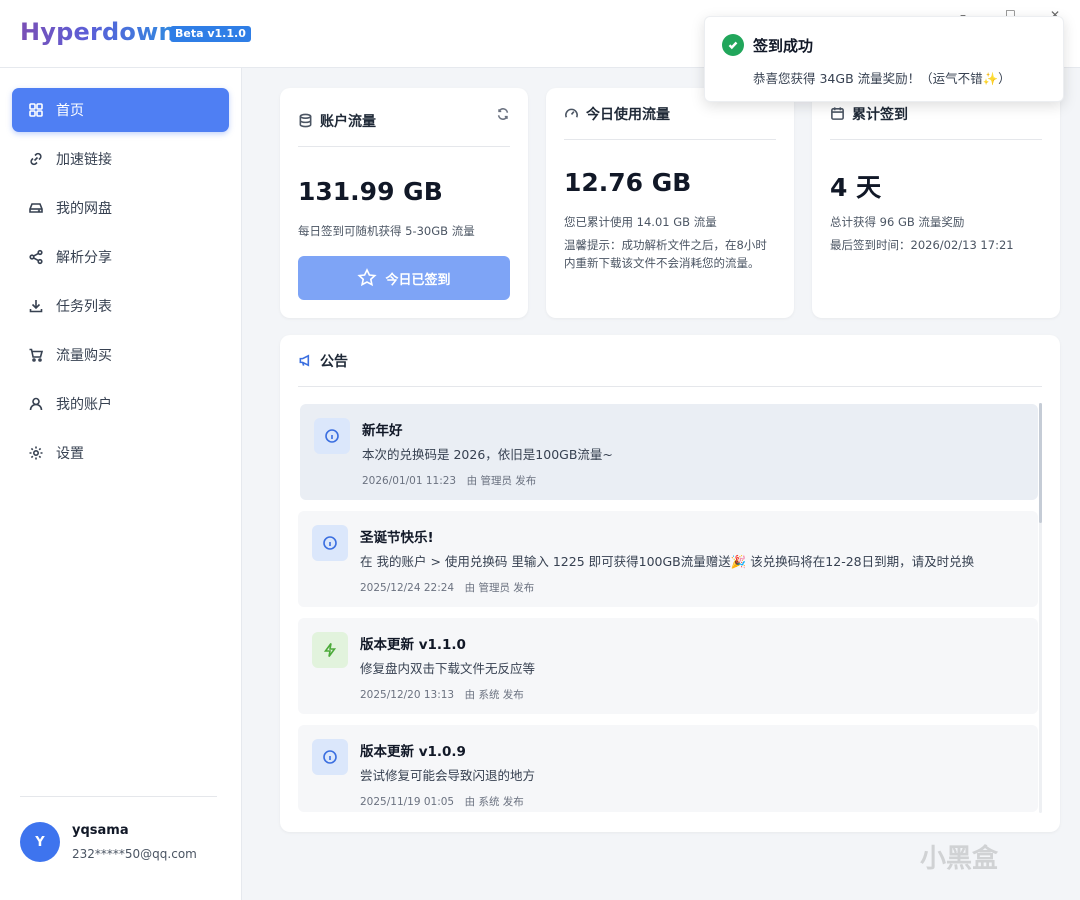 This screenshot has height=900, width=1080. I want to click on sidebar-item-settings: 设置, so click(120, 453).